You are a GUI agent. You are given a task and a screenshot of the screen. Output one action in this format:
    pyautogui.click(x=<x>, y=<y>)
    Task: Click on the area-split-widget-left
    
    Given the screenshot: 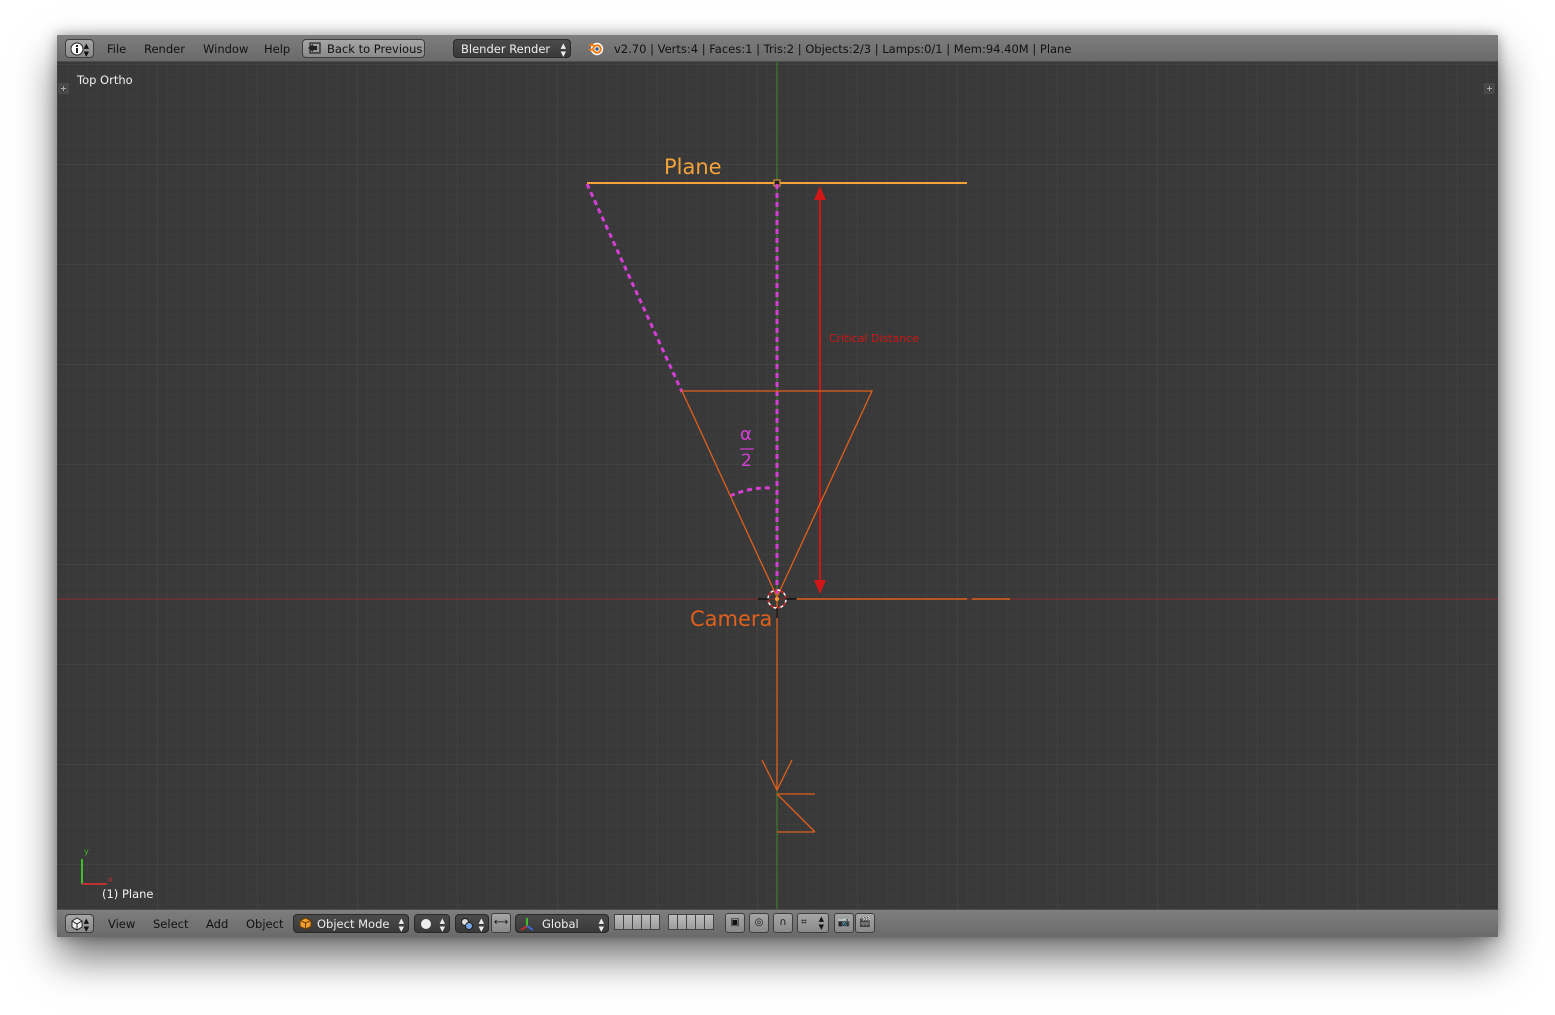 What is the action you would take?
    pyautogui.click(x=63, y=88)
    